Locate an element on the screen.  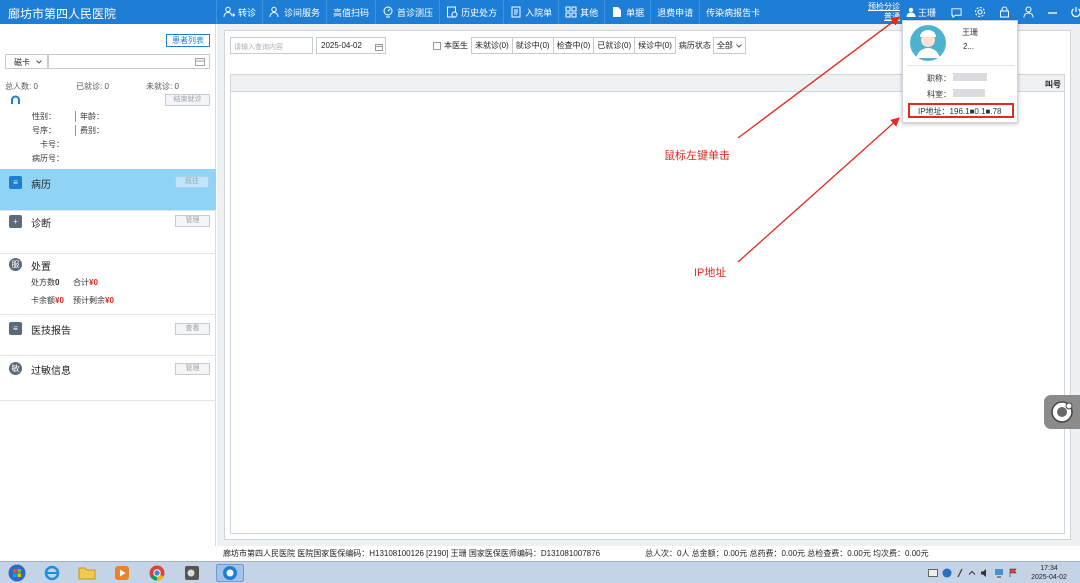
nav-label: 转诊 is located at coordinates (247, 12).